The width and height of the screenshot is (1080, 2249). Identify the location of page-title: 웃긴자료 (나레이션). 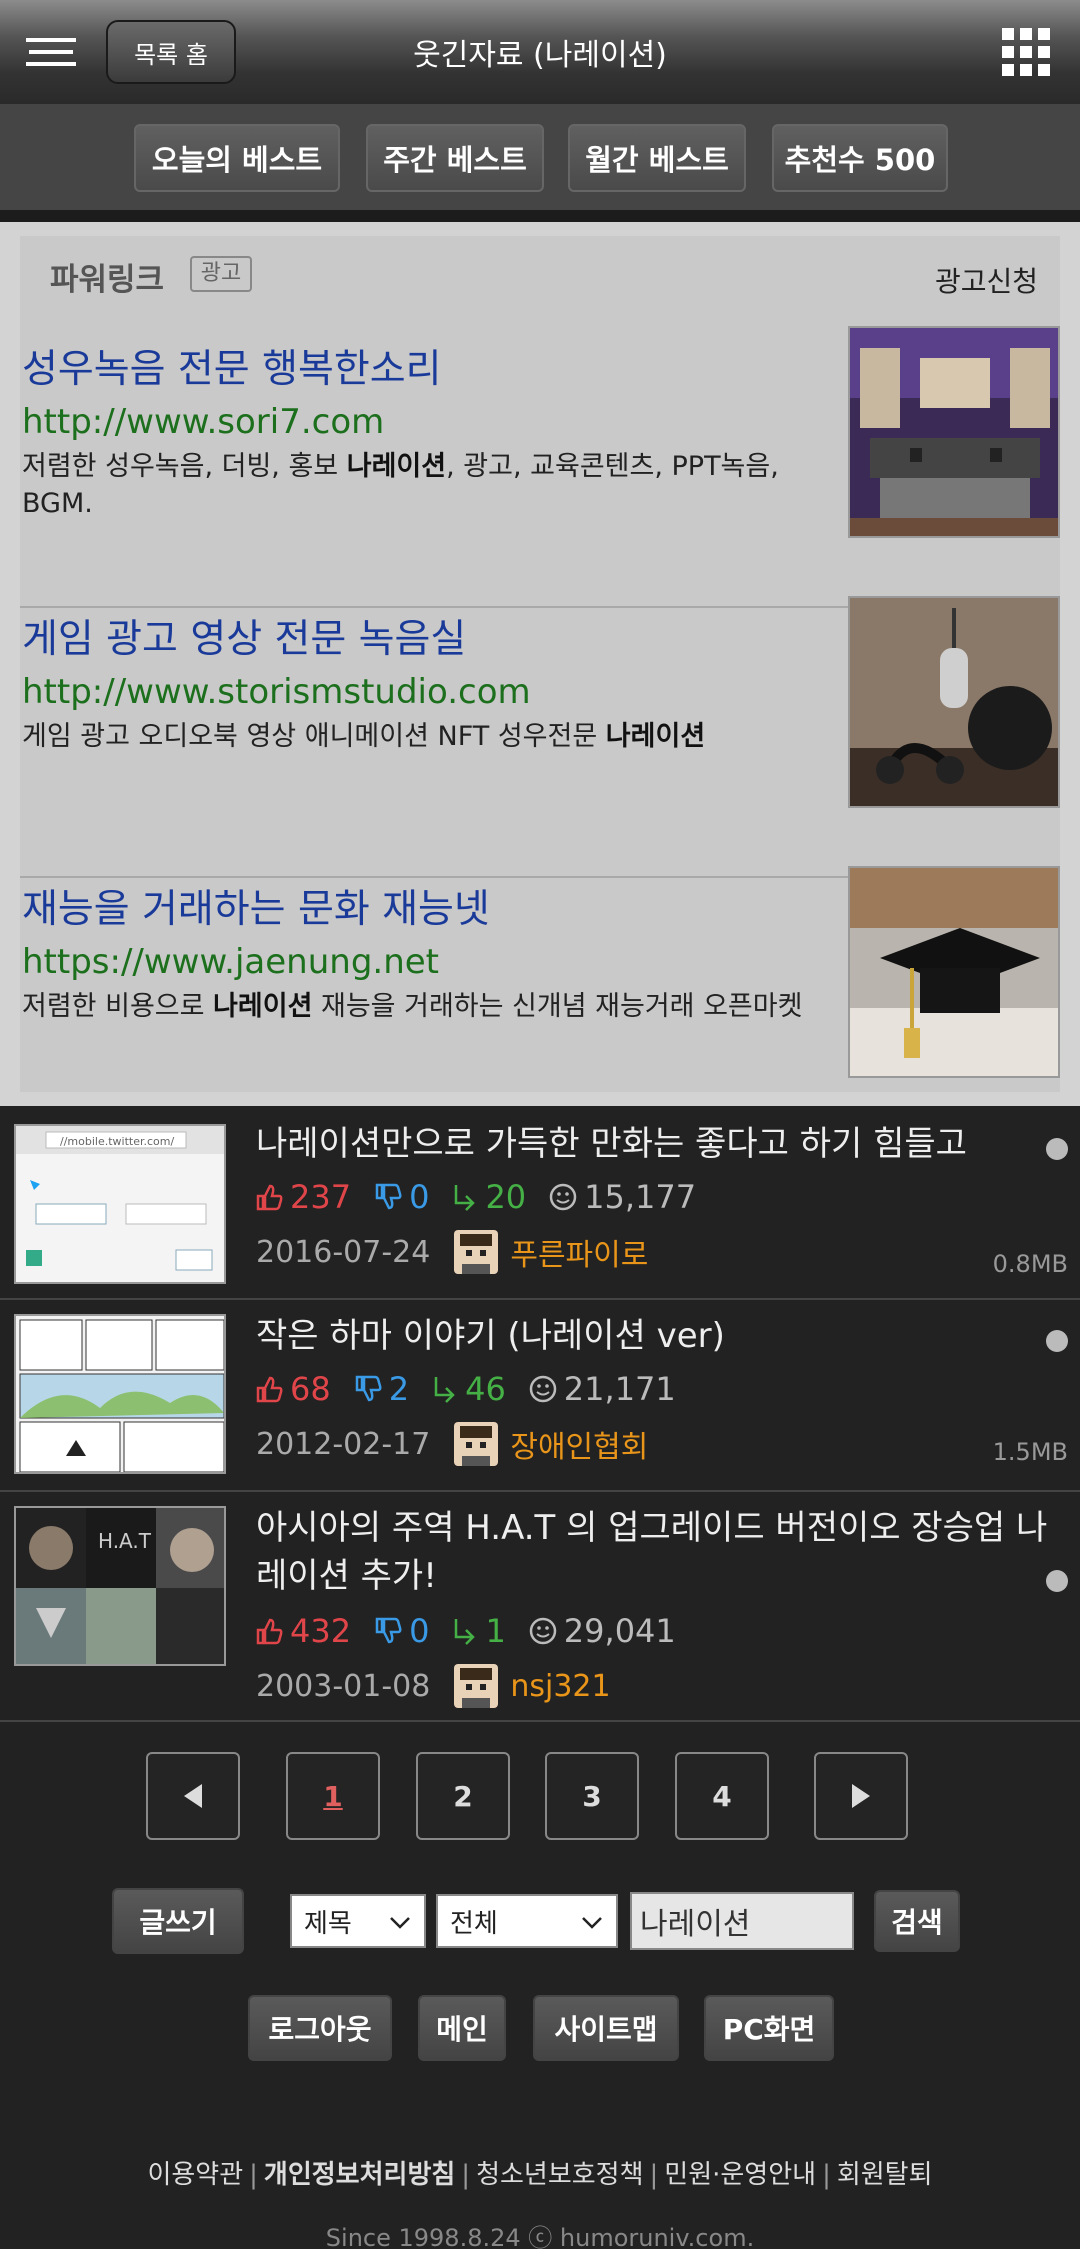
(540, 55).